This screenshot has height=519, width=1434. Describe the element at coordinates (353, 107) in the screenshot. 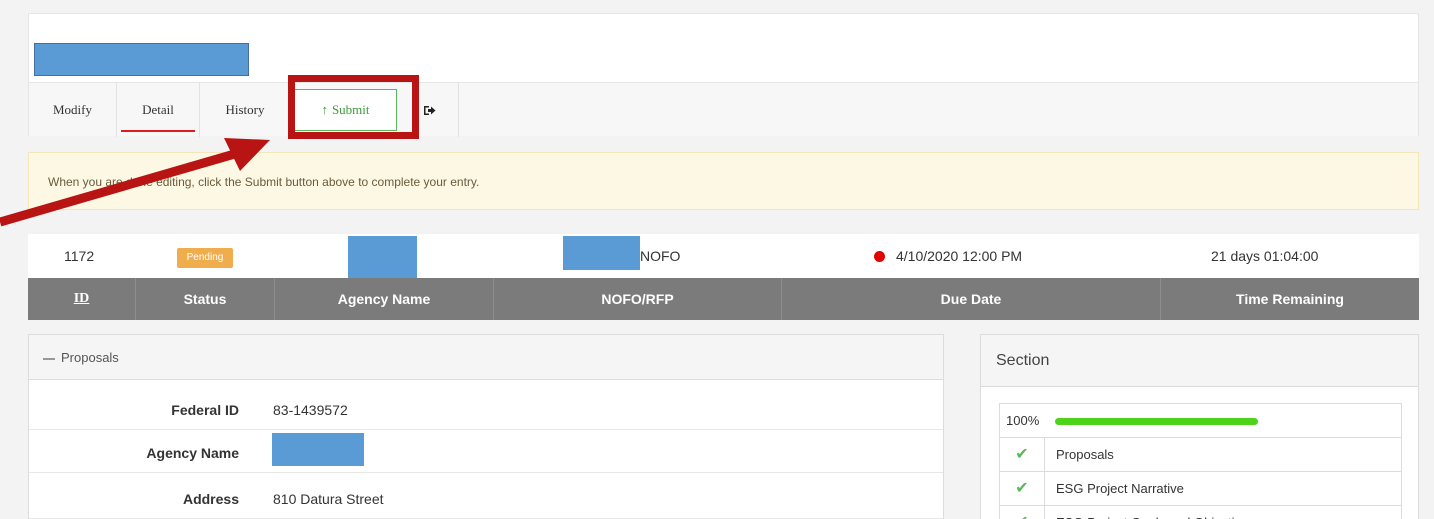

I see `annotation-highlight-box` at that location.